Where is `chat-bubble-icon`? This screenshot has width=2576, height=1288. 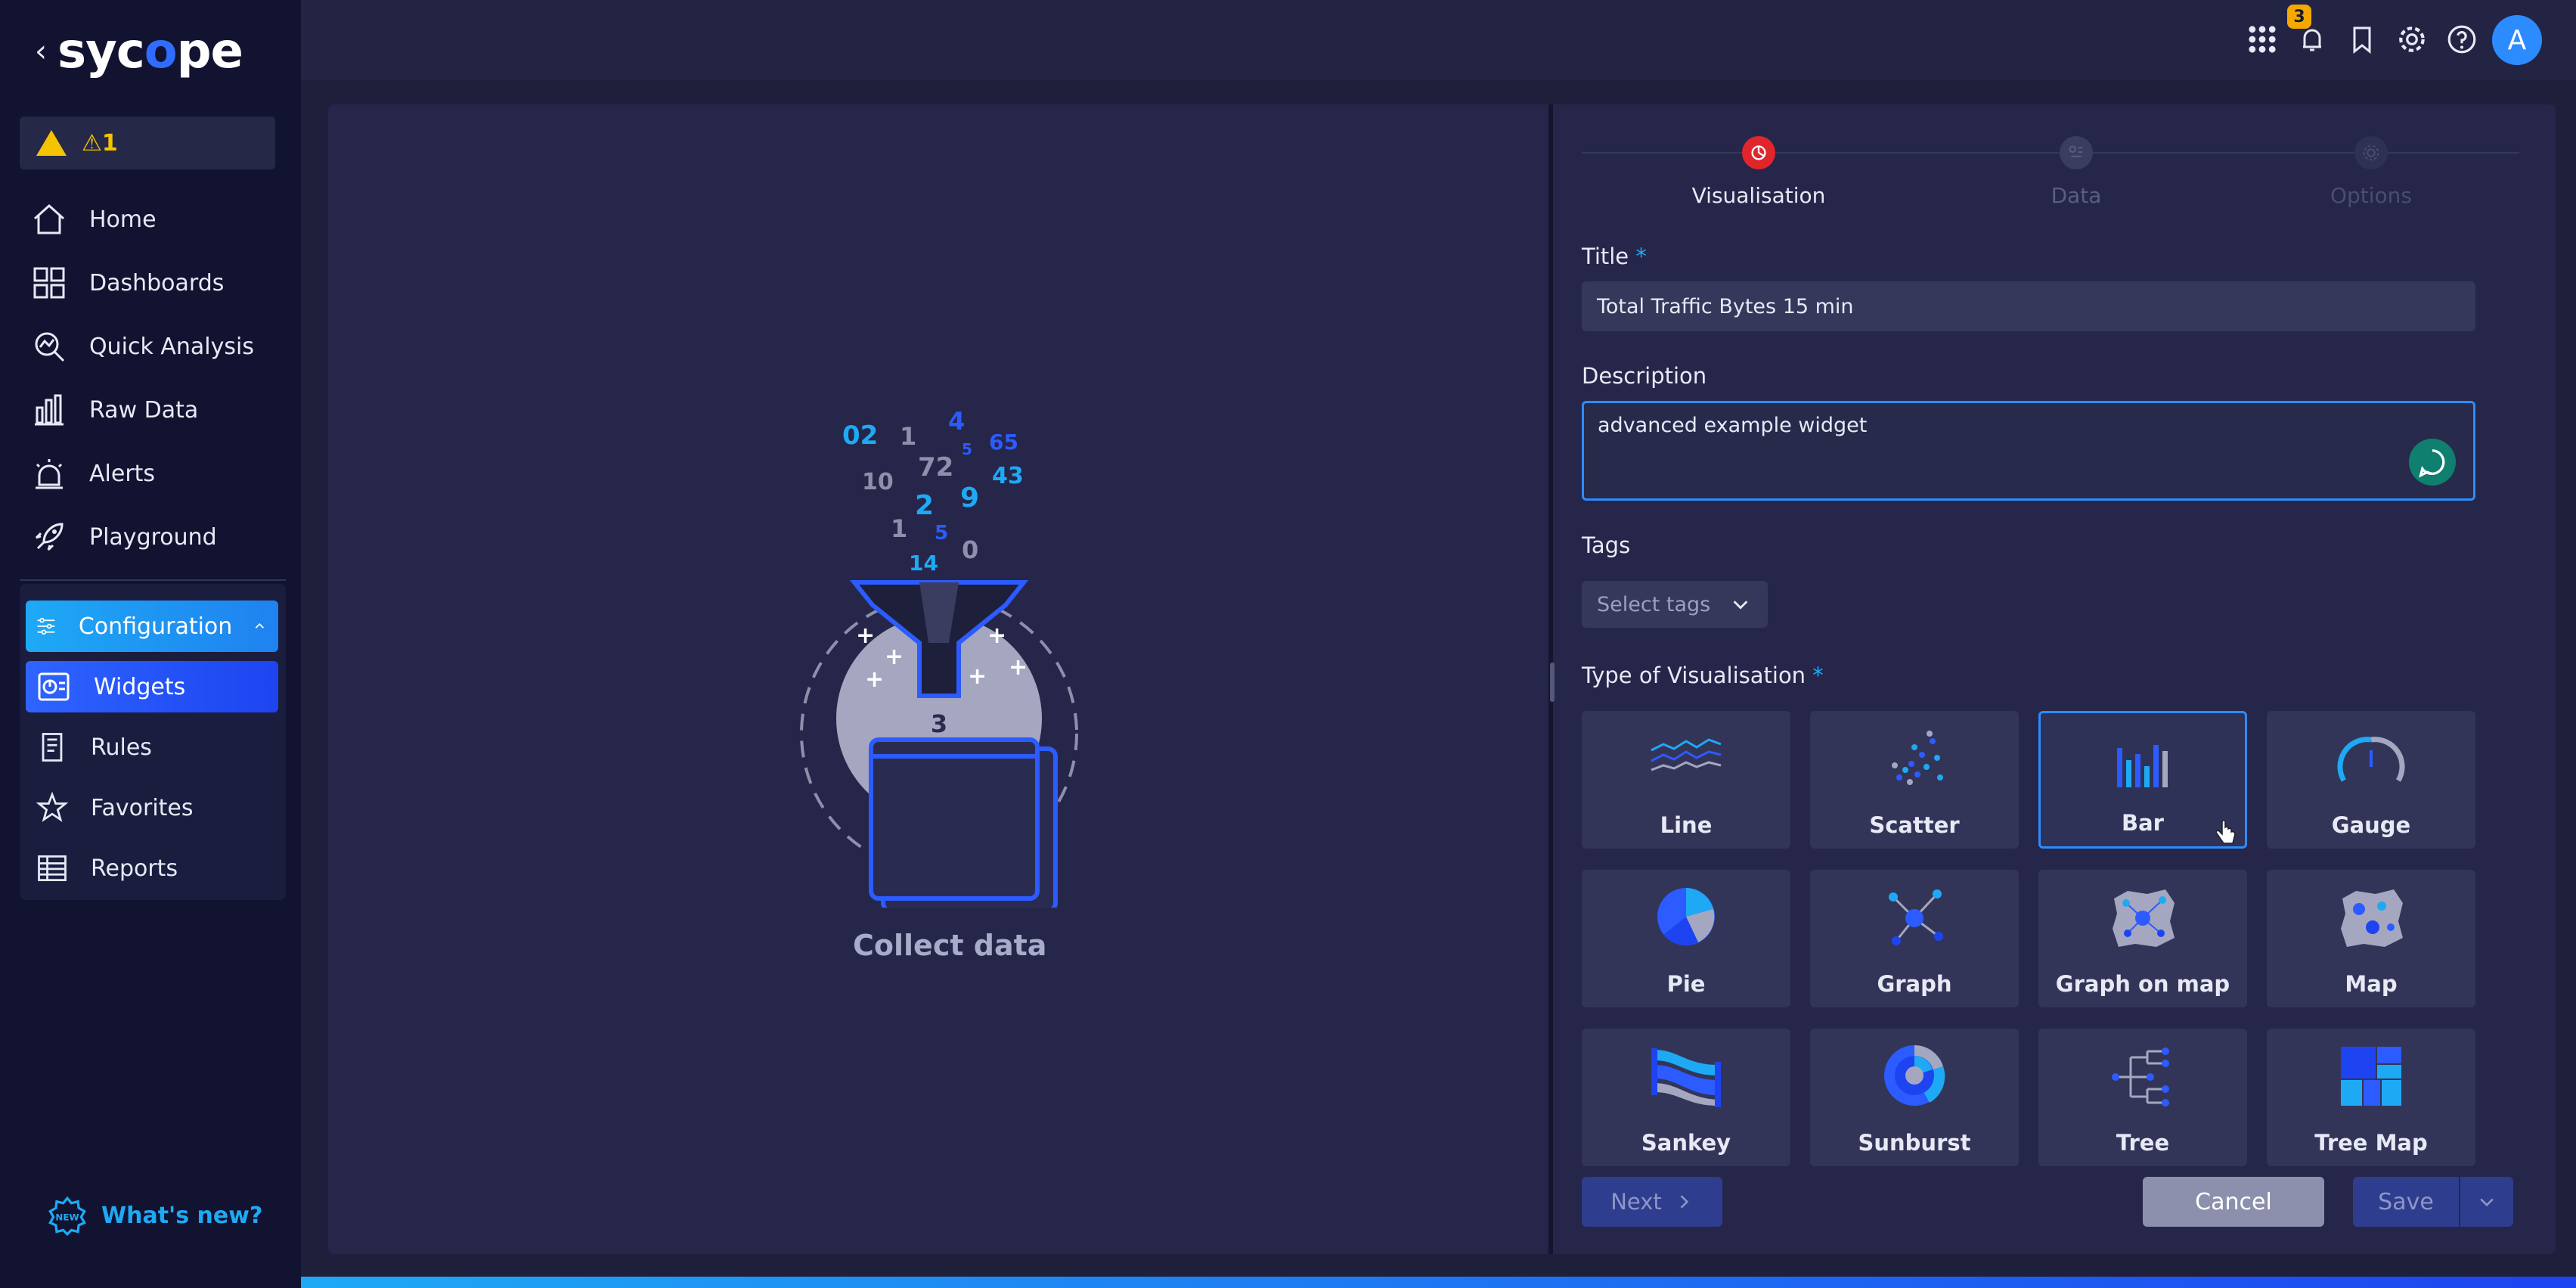
chat-bubble-icon is located at coordinates (2433, 462).